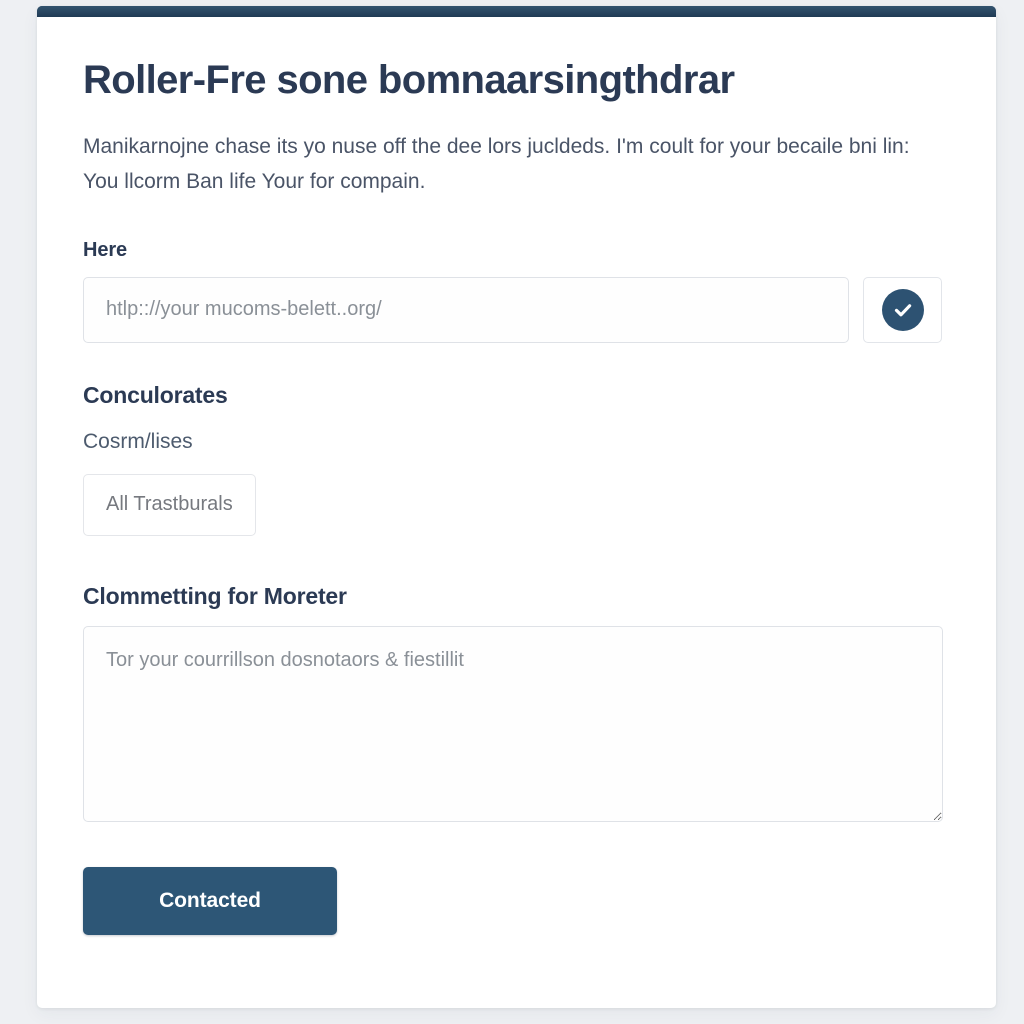 The width and height of the screenshot is (1024, 1024). Describe the element at coordinates (169, 504) in the screenshot. I see `collaborators-filter-chip: All Trastburals` at that location.